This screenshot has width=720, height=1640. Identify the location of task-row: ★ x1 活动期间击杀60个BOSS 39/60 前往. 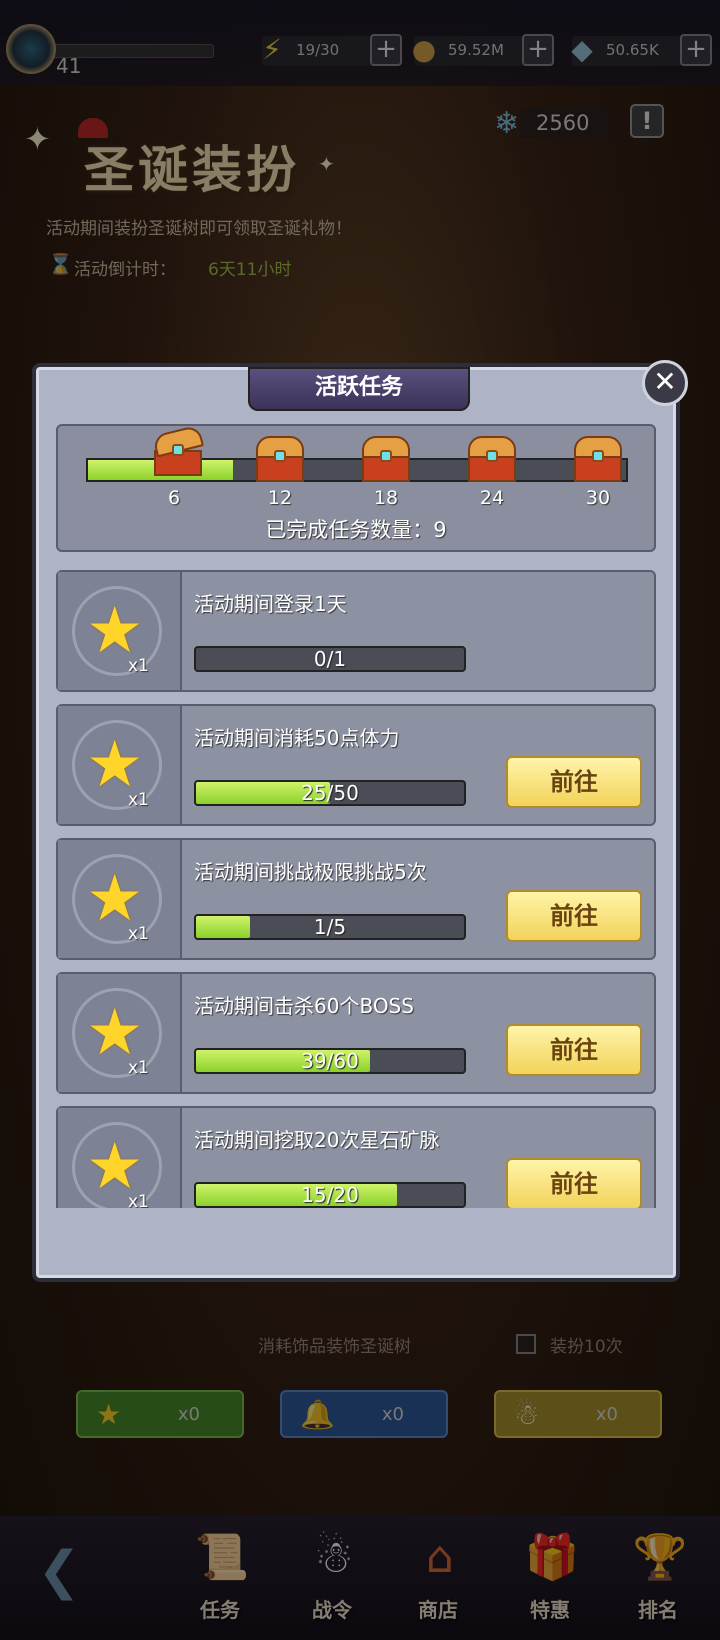
(356, 1033).